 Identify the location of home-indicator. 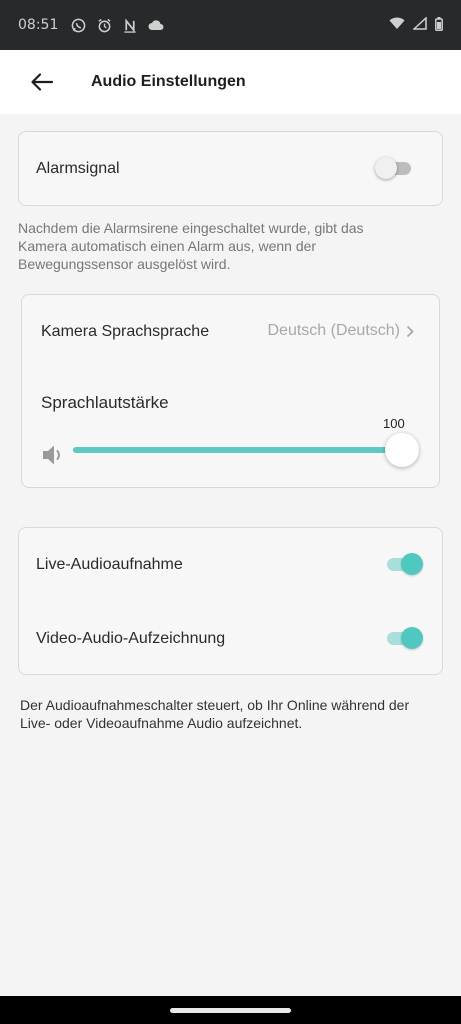
(230, 1010).